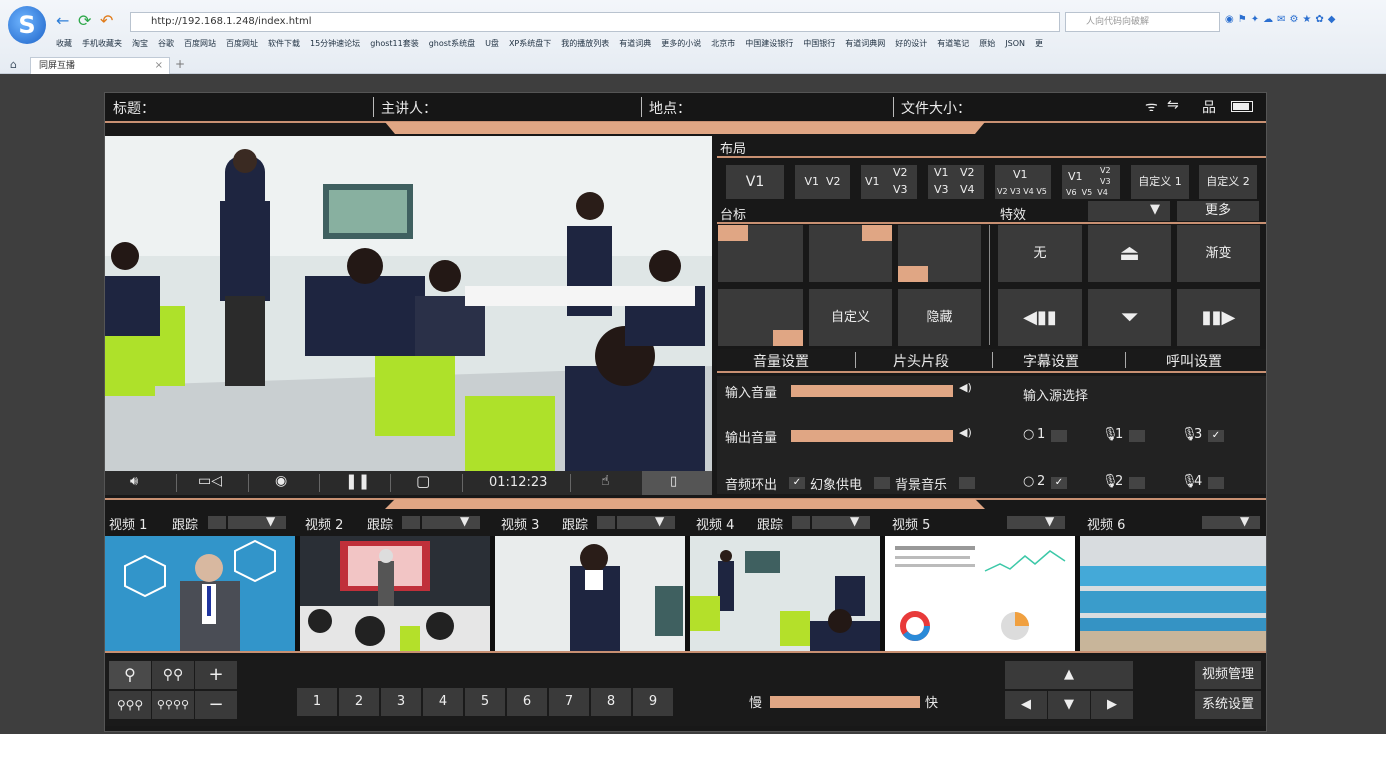  What do you see at coordinates (485, 702) in the screenshot?
I see `preset-5-button: 5` at bounding box center [485, 702].